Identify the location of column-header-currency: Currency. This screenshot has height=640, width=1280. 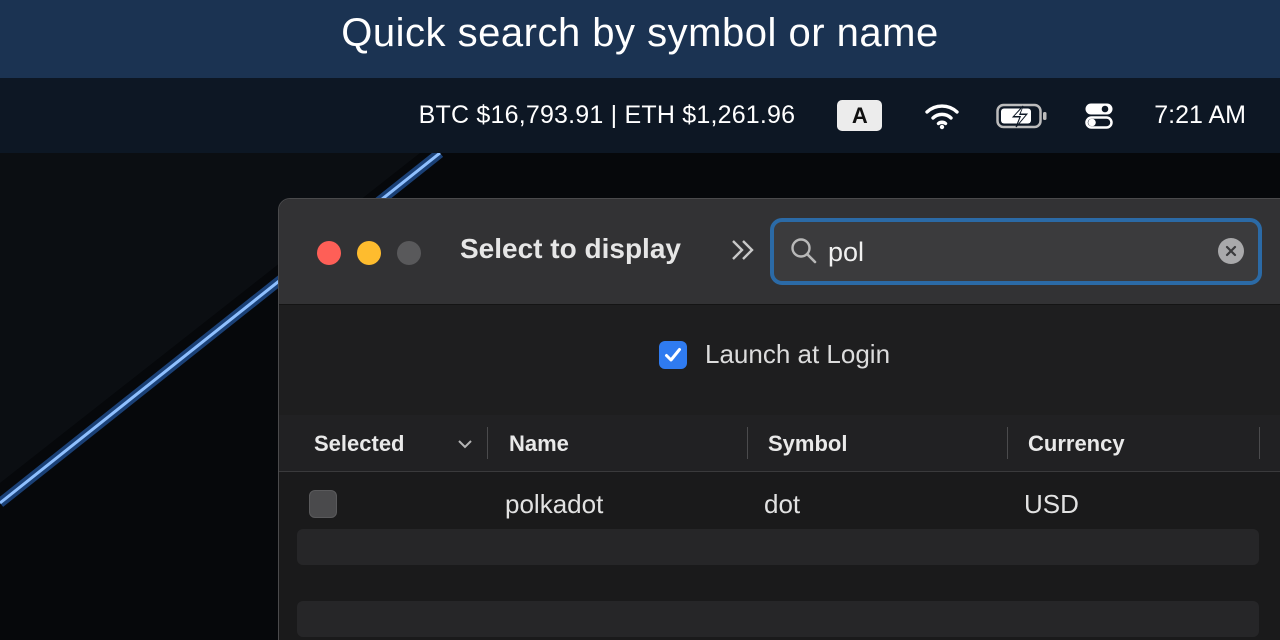
(1076, 444).